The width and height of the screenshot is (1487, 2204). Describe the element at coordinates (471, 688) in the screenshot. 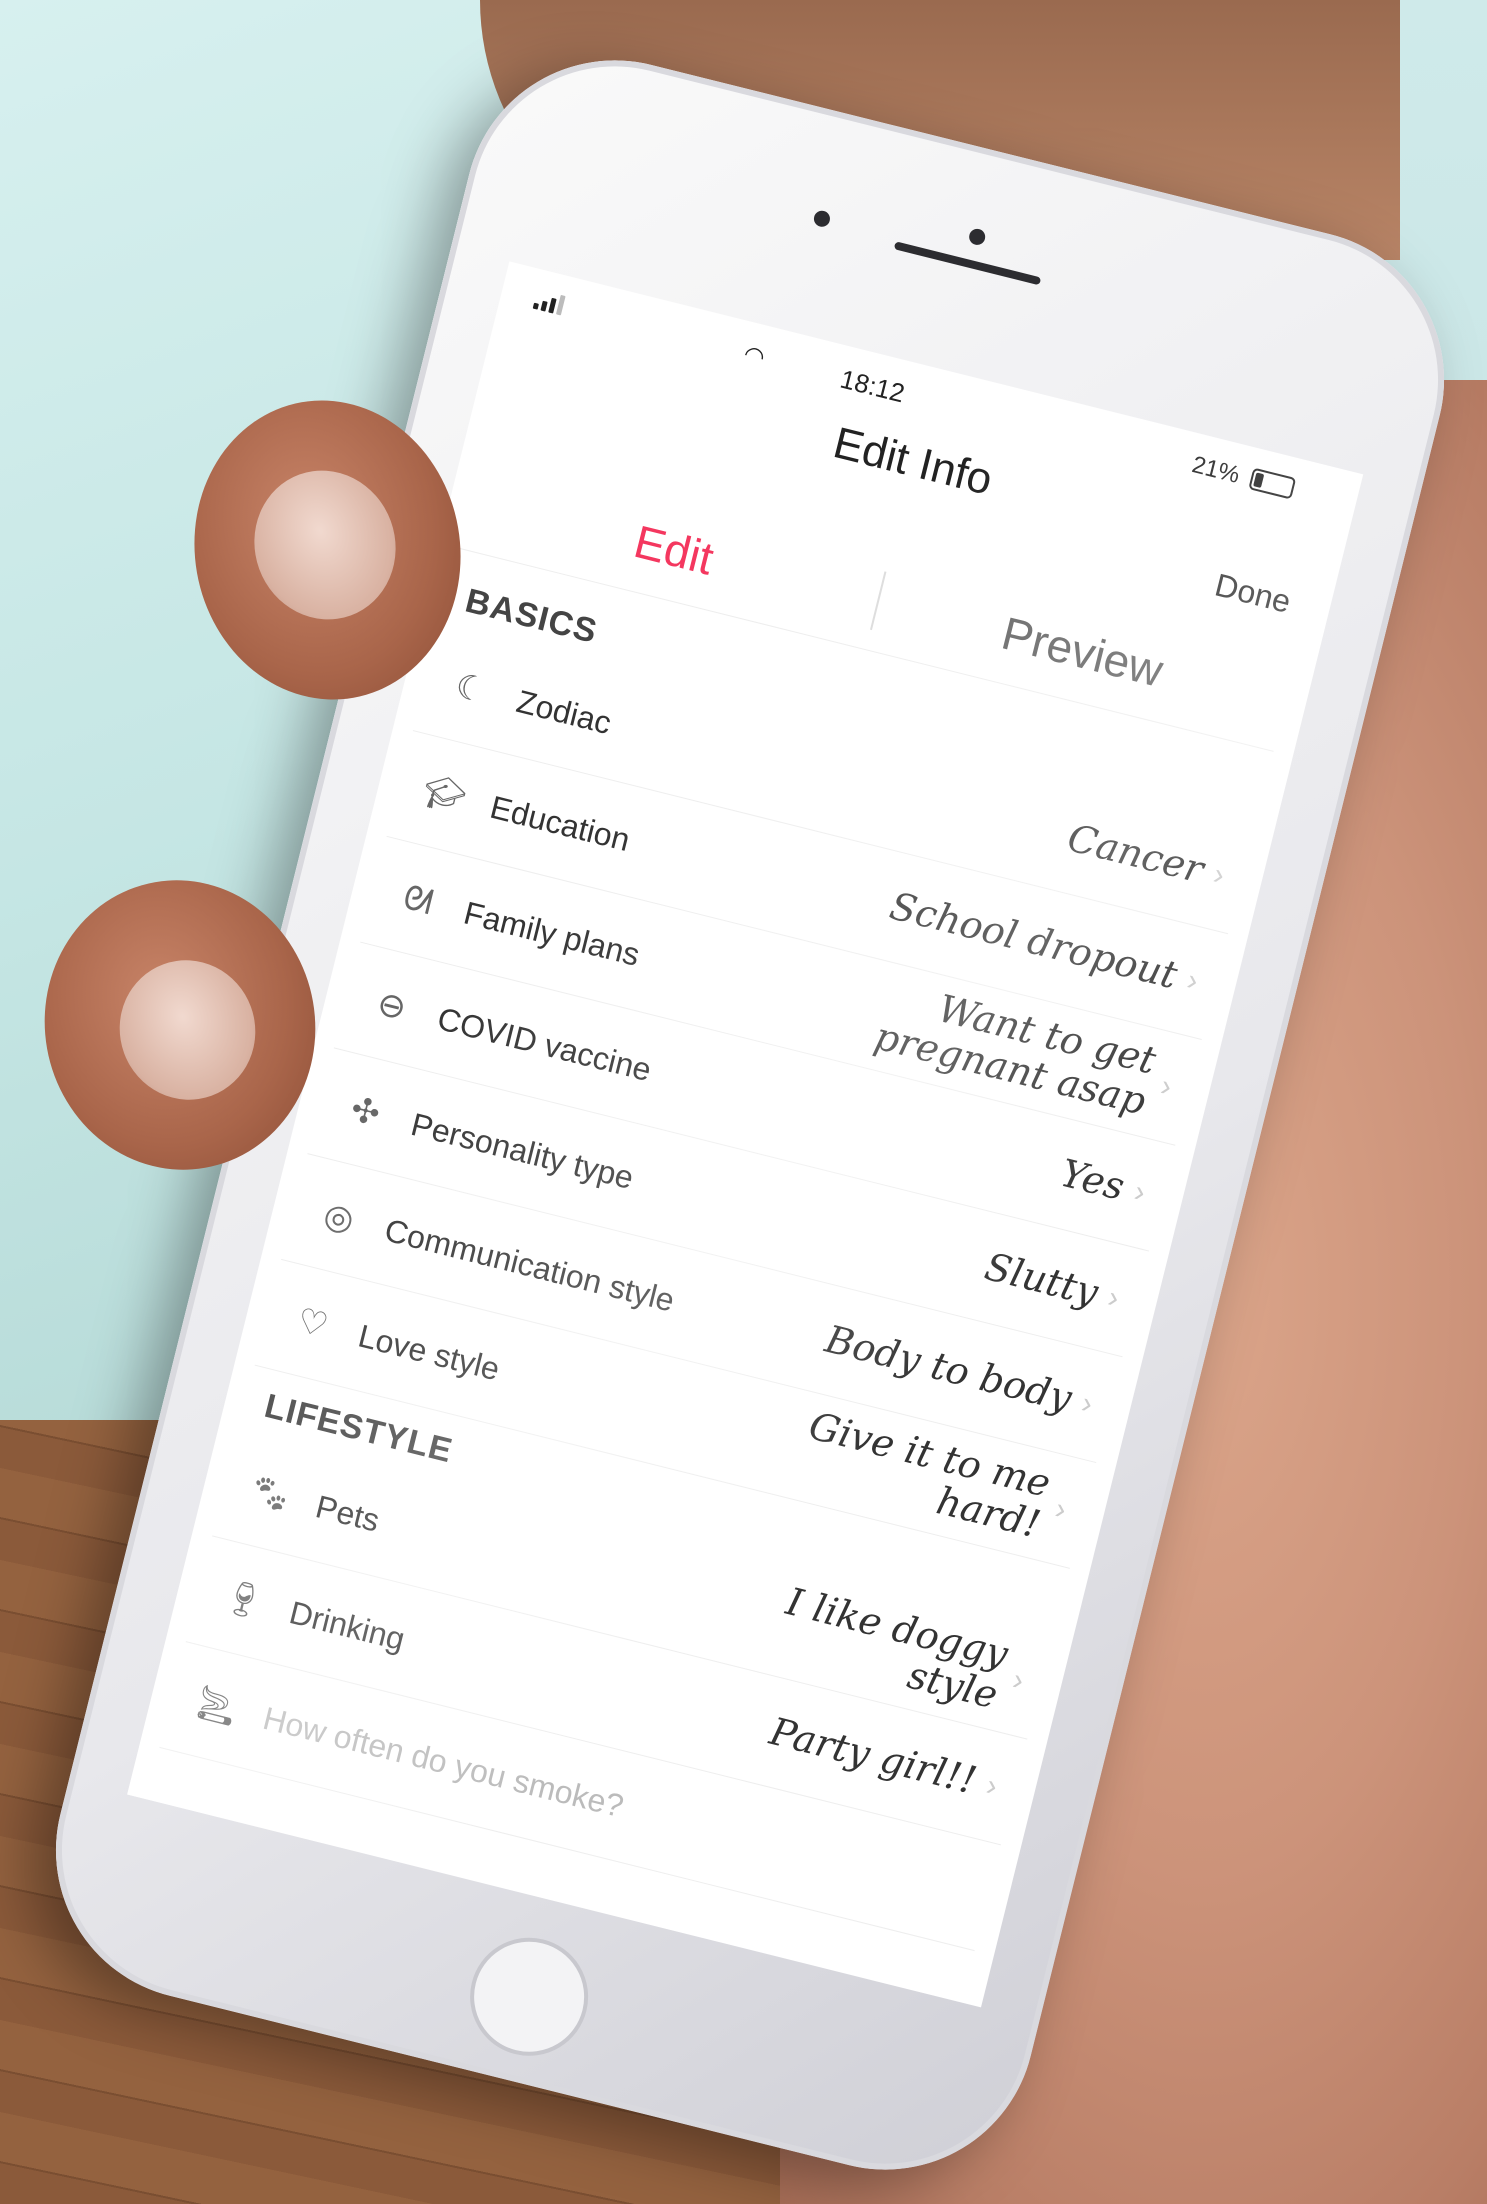

I see `moon-icon: ☾` at that location.